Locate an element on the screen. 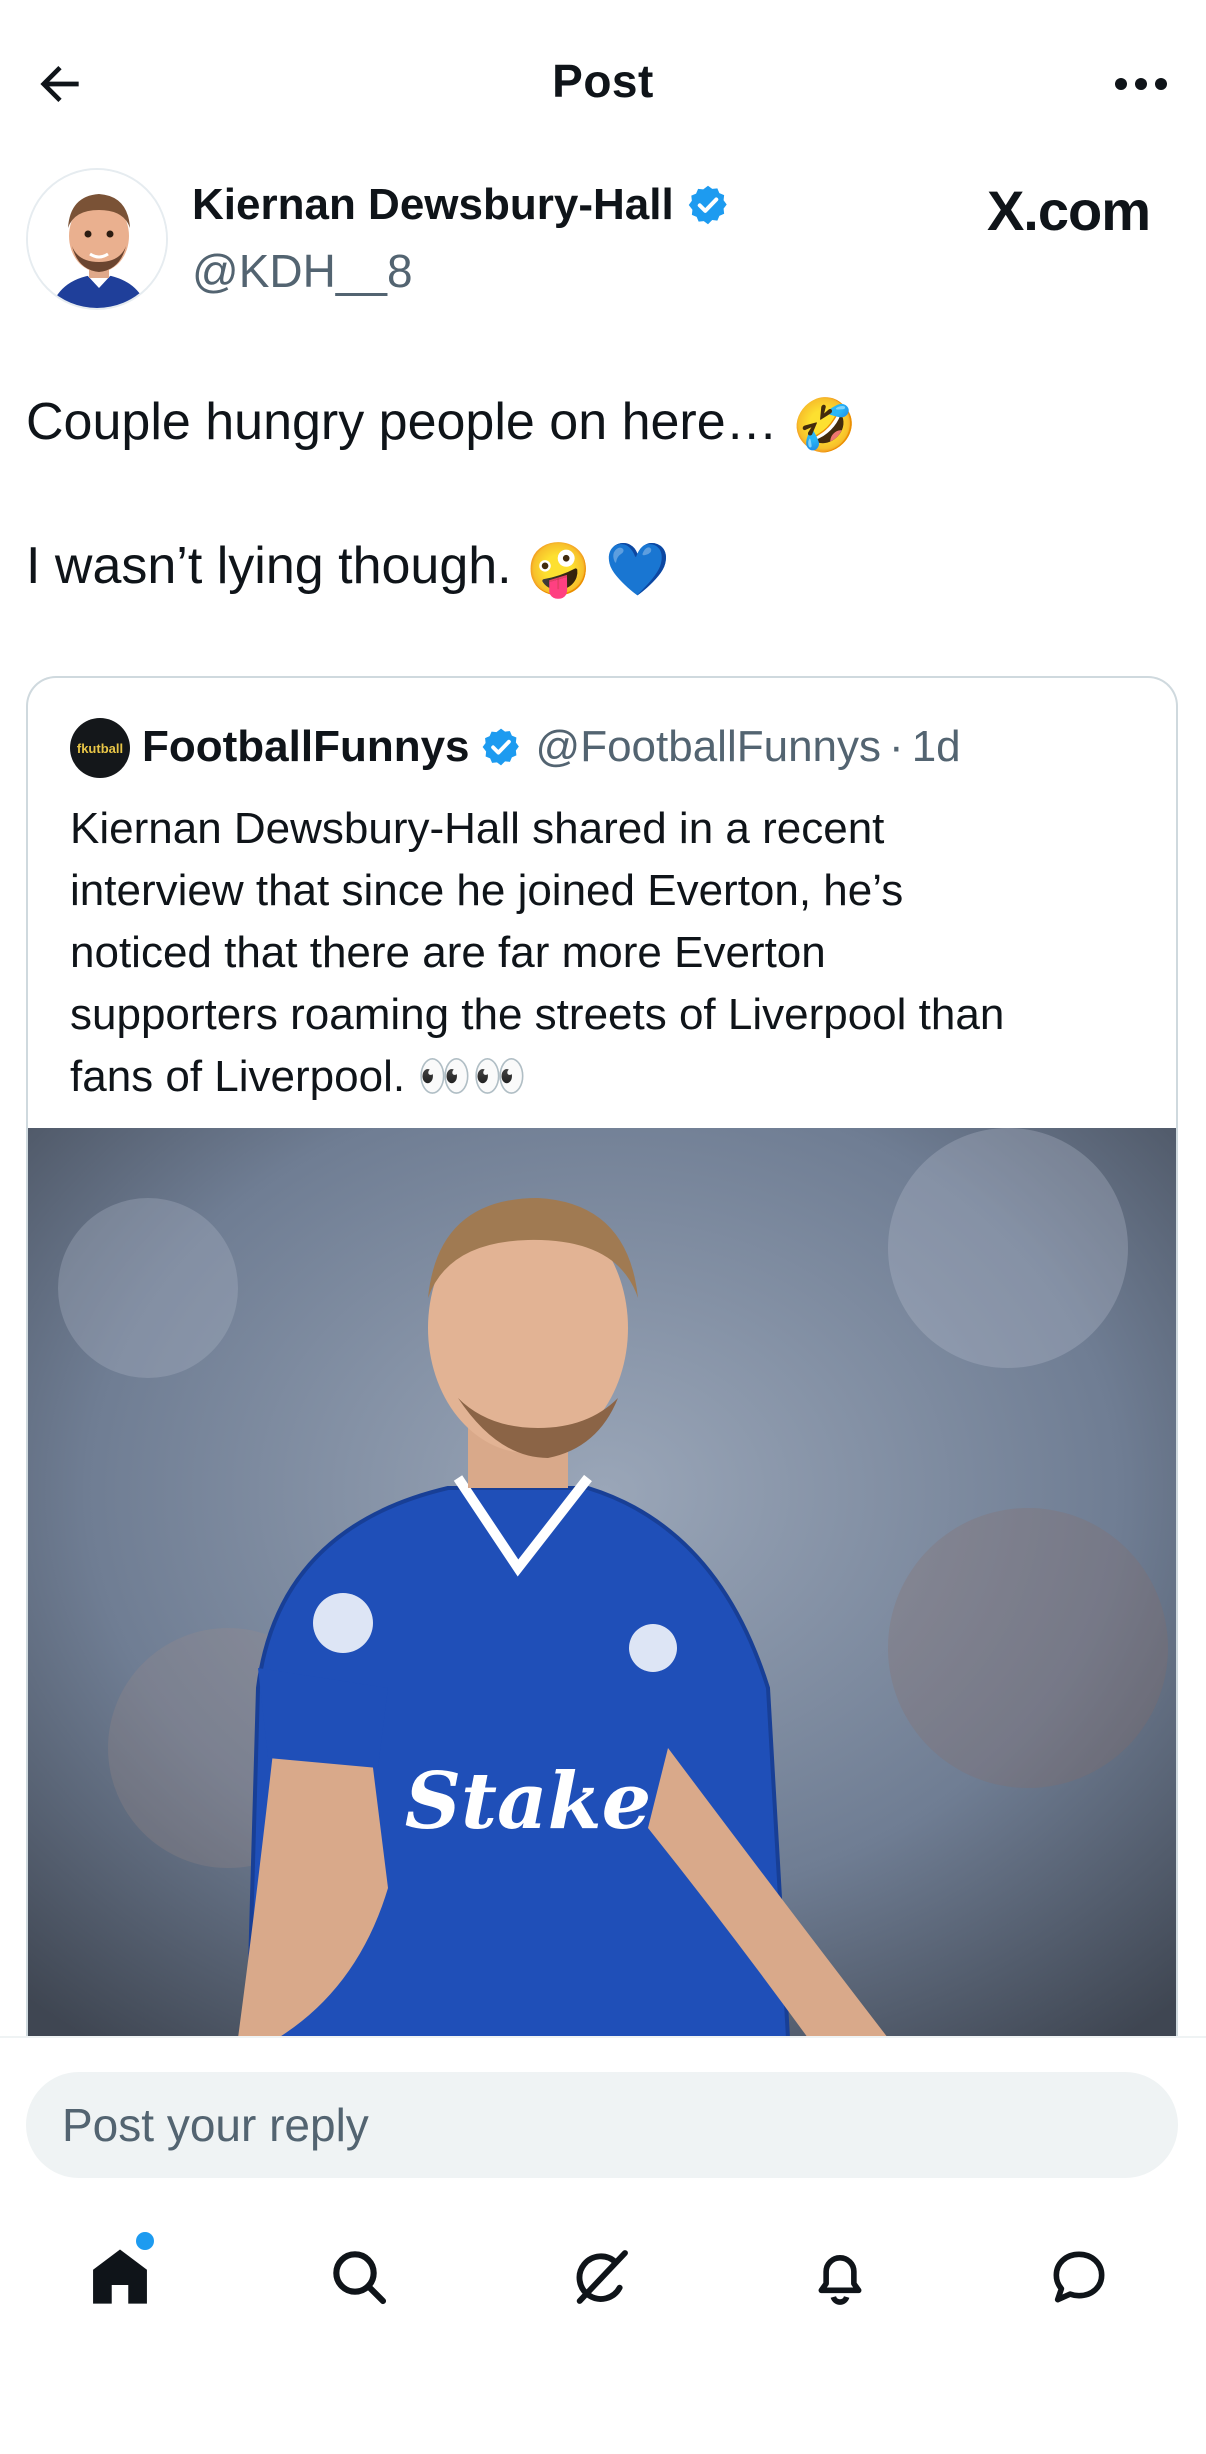 The height and width of the screenshot is (2454, 1206). author-name-row: Kiernan Dewsbury-Hall is located at coordinates (461, 205).